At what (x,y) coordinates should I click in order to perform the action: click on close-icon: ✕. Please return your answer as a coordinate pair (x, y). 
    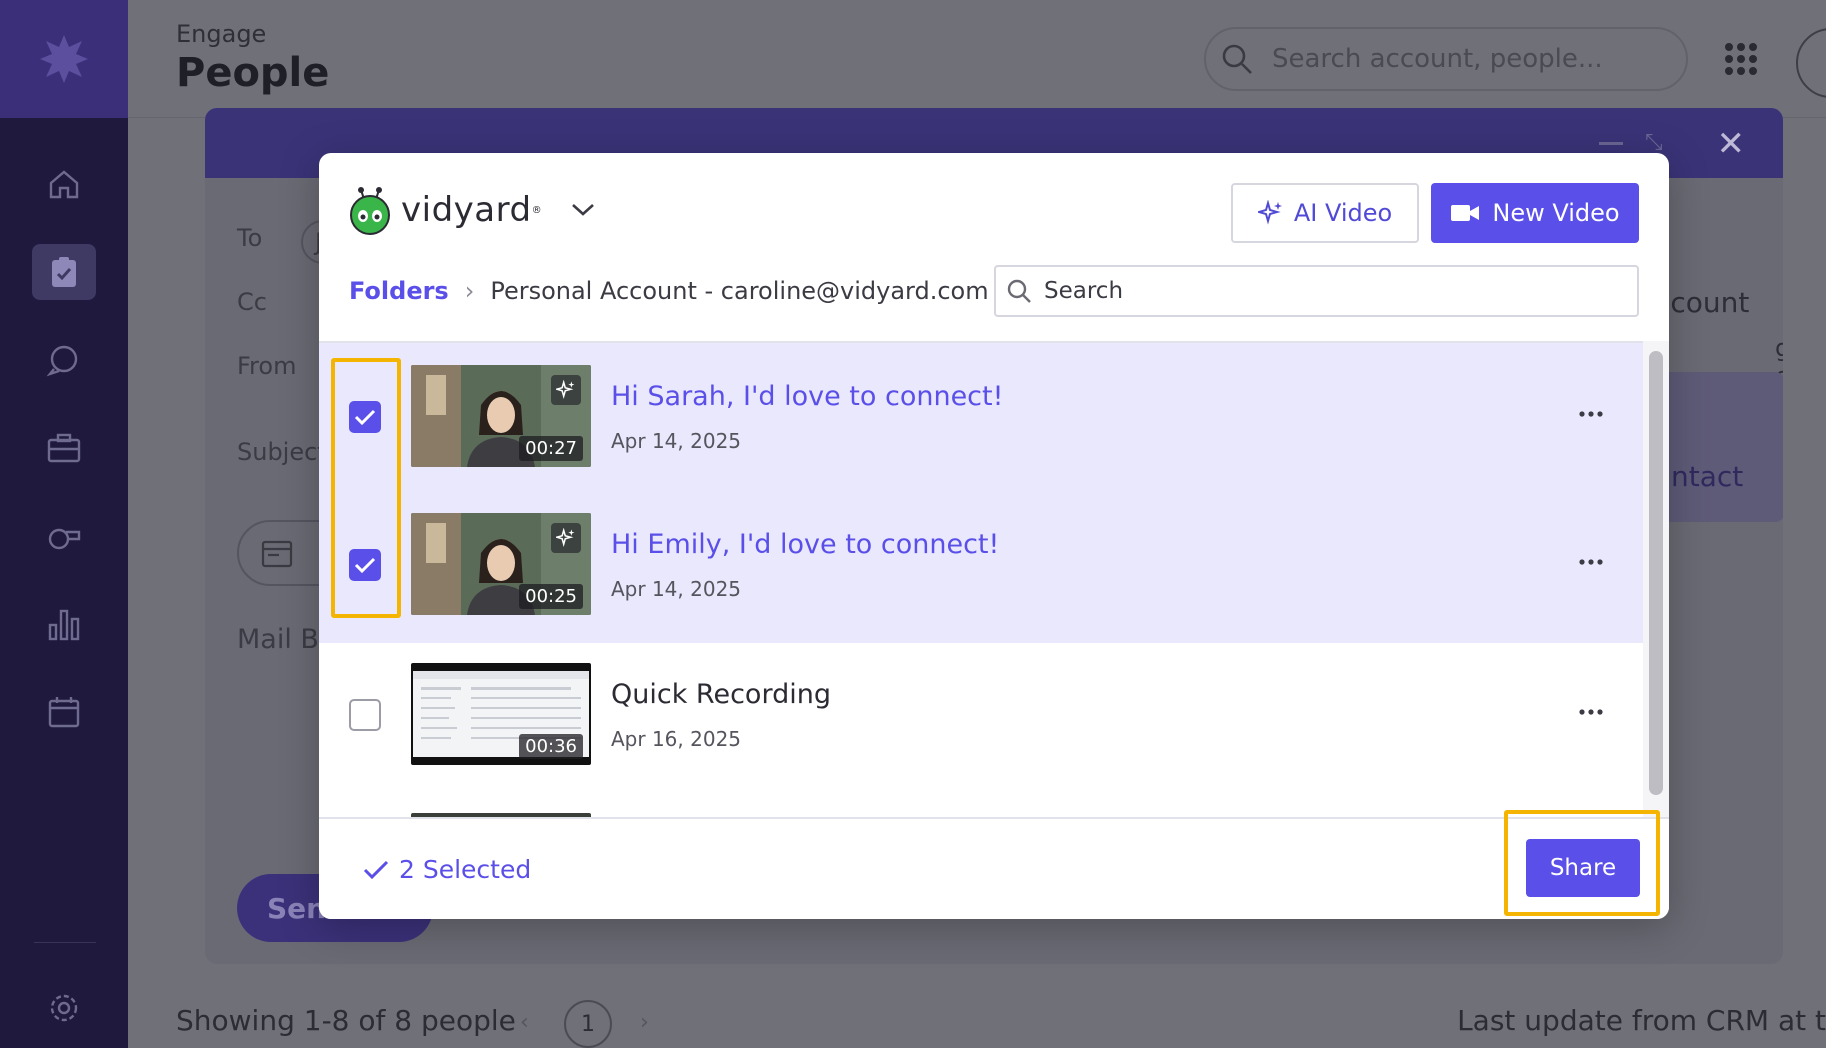
    Looking at the image, I should click on (1731, 144).